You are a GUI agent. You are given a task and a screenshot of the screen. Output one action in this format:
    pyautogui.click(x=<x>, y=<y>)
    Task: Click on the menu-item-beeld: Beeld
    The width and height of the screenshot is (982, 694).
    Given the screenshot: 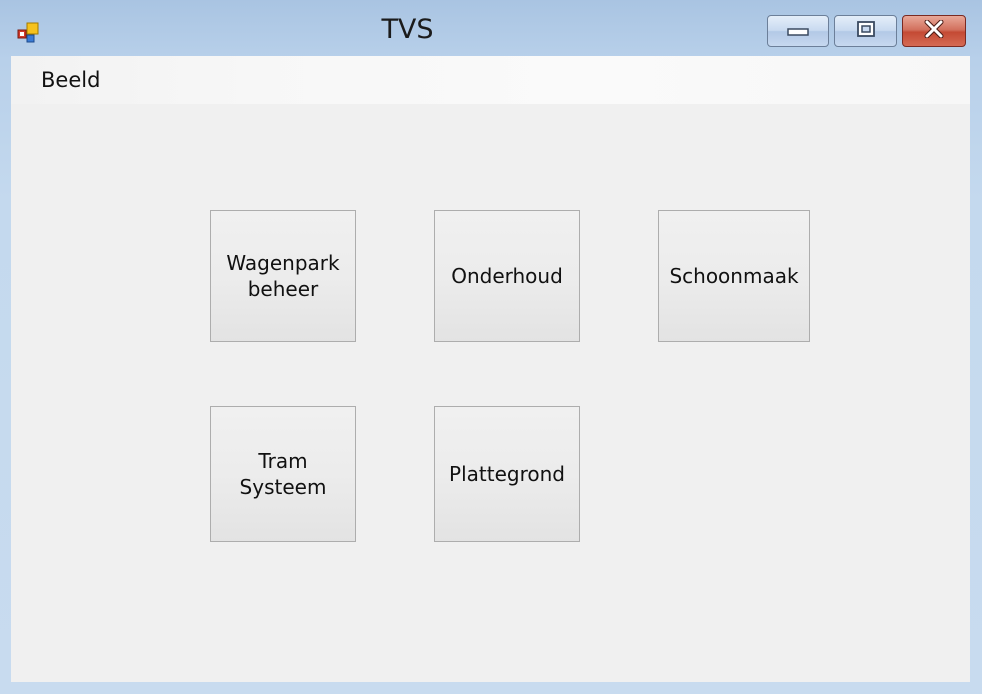 What is the action you would take?
    pyautogui.click(x=70, y=80)
    